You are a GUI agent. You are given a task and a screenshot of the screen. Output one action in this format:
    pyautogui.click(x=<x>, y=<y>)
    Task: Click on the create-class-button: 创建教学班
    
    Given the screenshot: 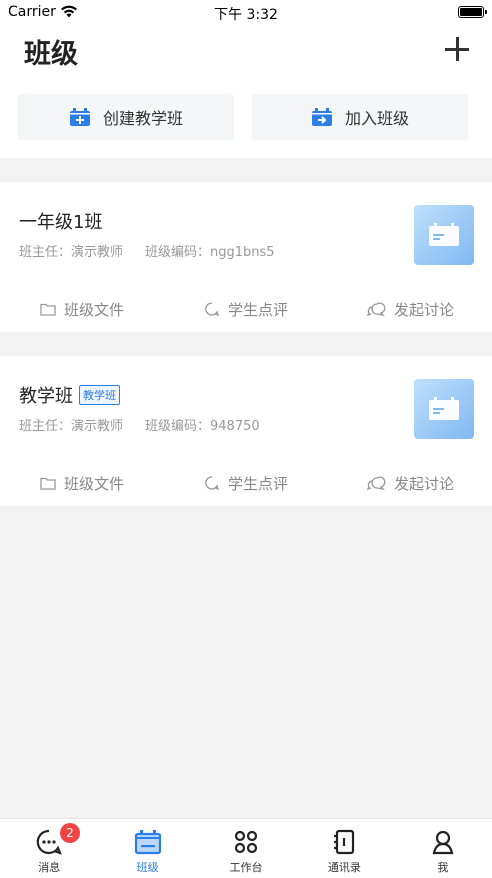 What is the action you would take?
    pyautogui.click(x=126, y=117)
    